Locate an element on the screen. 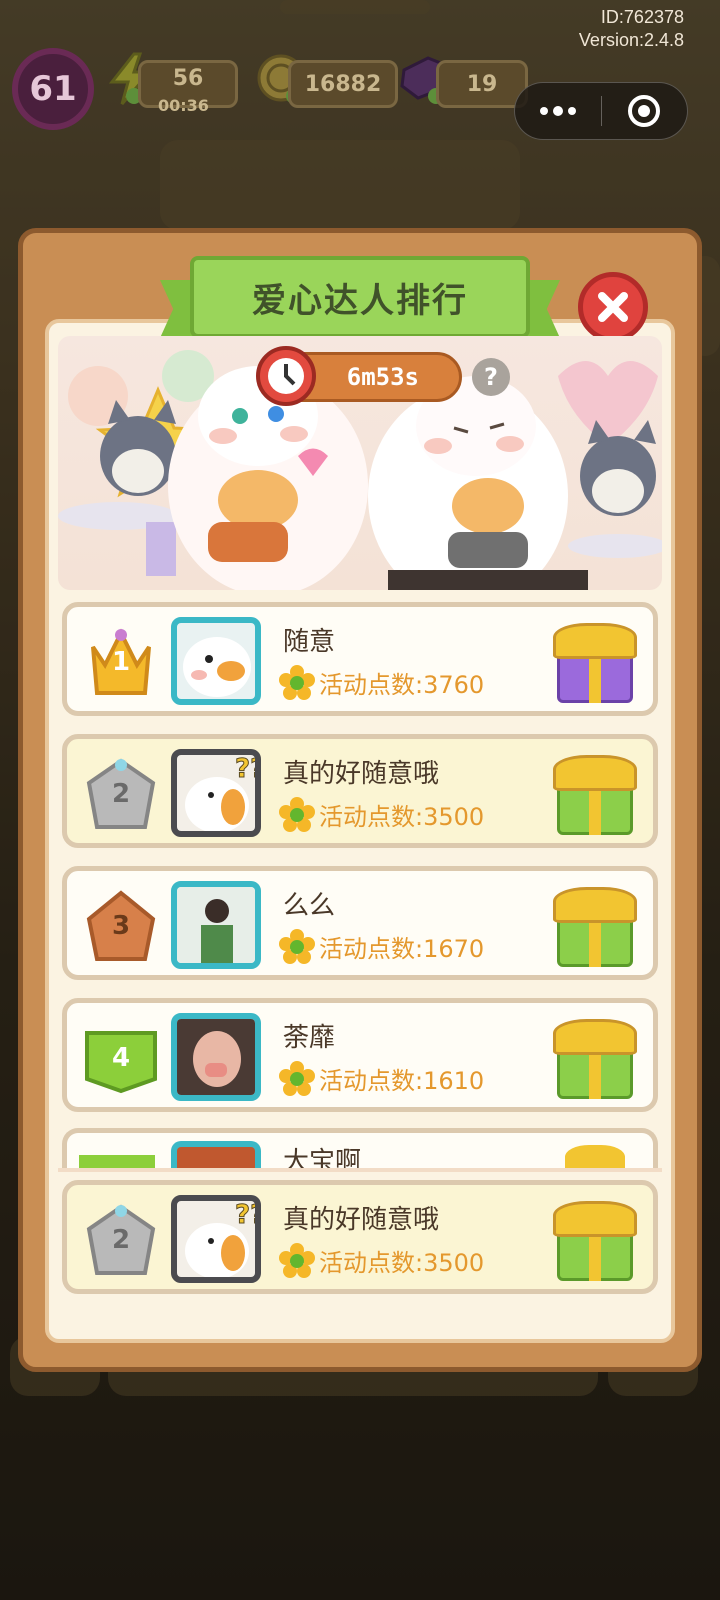 This screenshot has width=720, height=1600. activity-points: 活动点数:1670 is located at coordinates (402, 949).